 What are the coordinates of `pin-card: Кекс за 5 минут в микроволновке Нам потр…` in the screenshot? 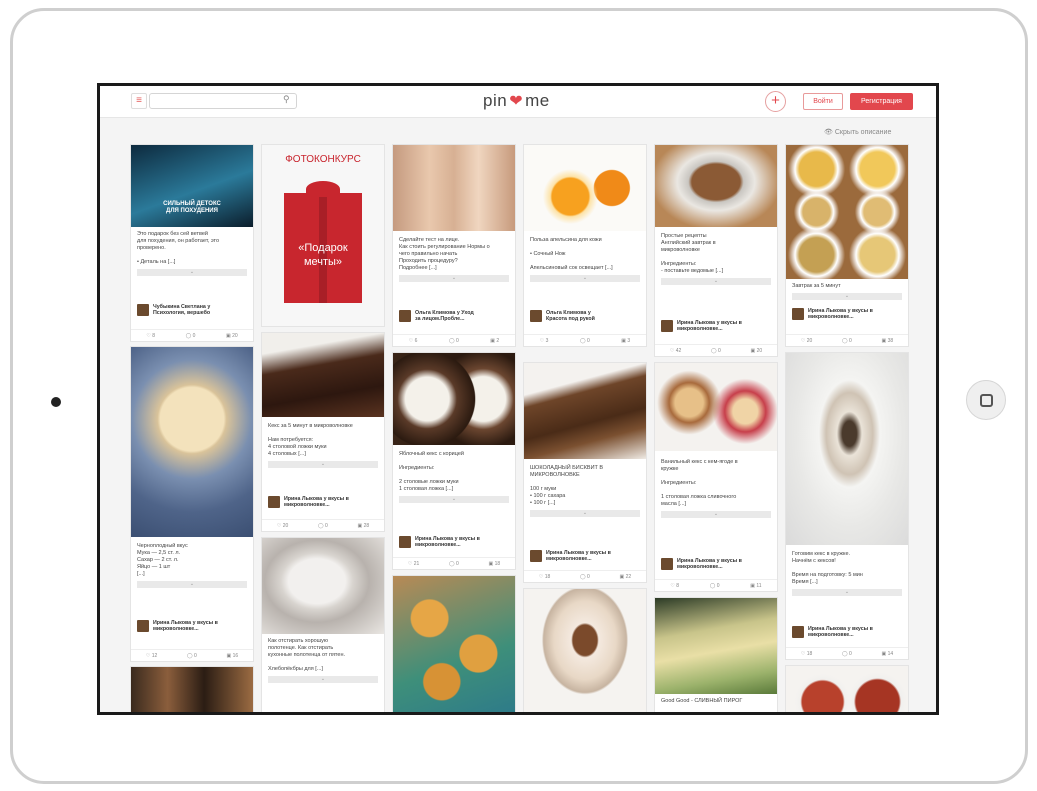 It's located at (323, 432).